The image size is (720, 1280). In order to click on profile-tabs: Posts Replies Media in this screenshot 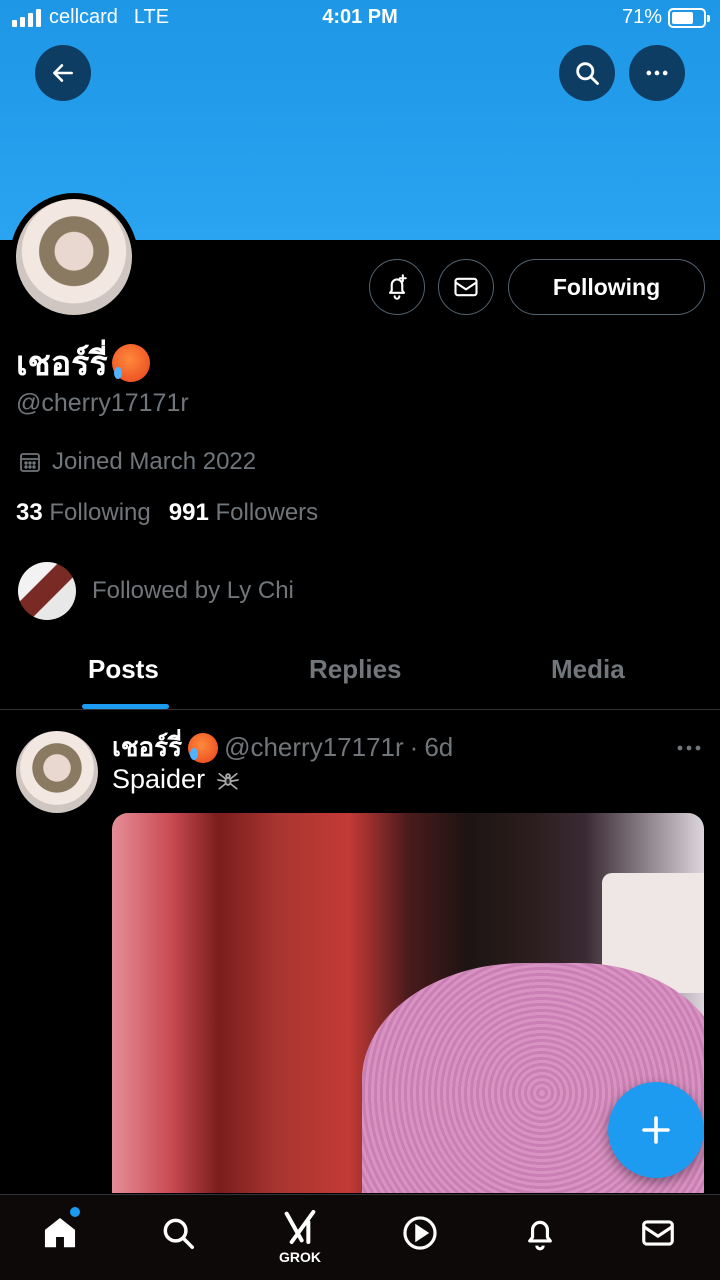, I will do `click(360, 672)`.